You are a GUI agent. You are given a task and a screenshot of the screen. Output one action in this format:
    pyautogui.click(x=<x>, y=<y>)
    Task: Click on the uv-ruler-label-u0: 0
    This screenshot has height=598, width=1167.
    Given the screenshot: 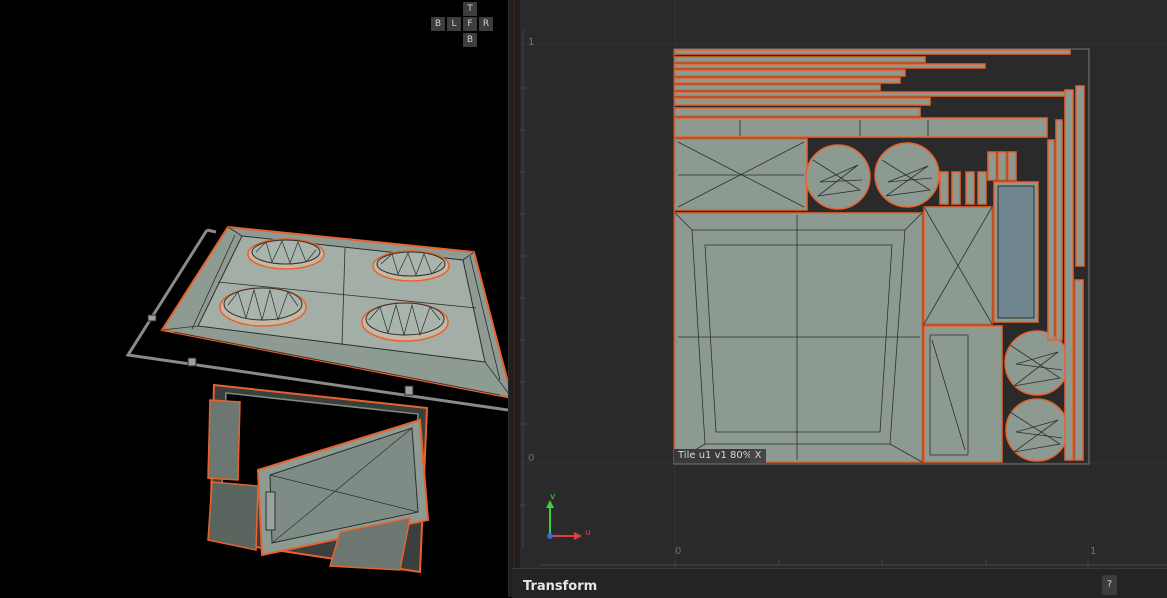 What is the action you would take?
    pyautogui.click(x=678, y=551)
    